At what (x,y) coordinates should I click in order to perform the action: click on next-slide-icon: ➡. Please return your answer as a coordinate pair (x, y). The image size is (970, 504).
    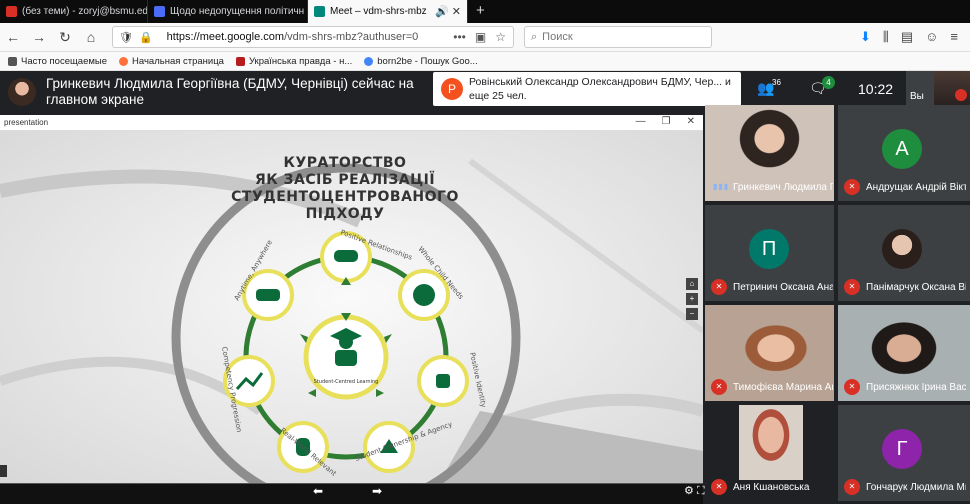
    Looking at the image, I should click on (377, 491).